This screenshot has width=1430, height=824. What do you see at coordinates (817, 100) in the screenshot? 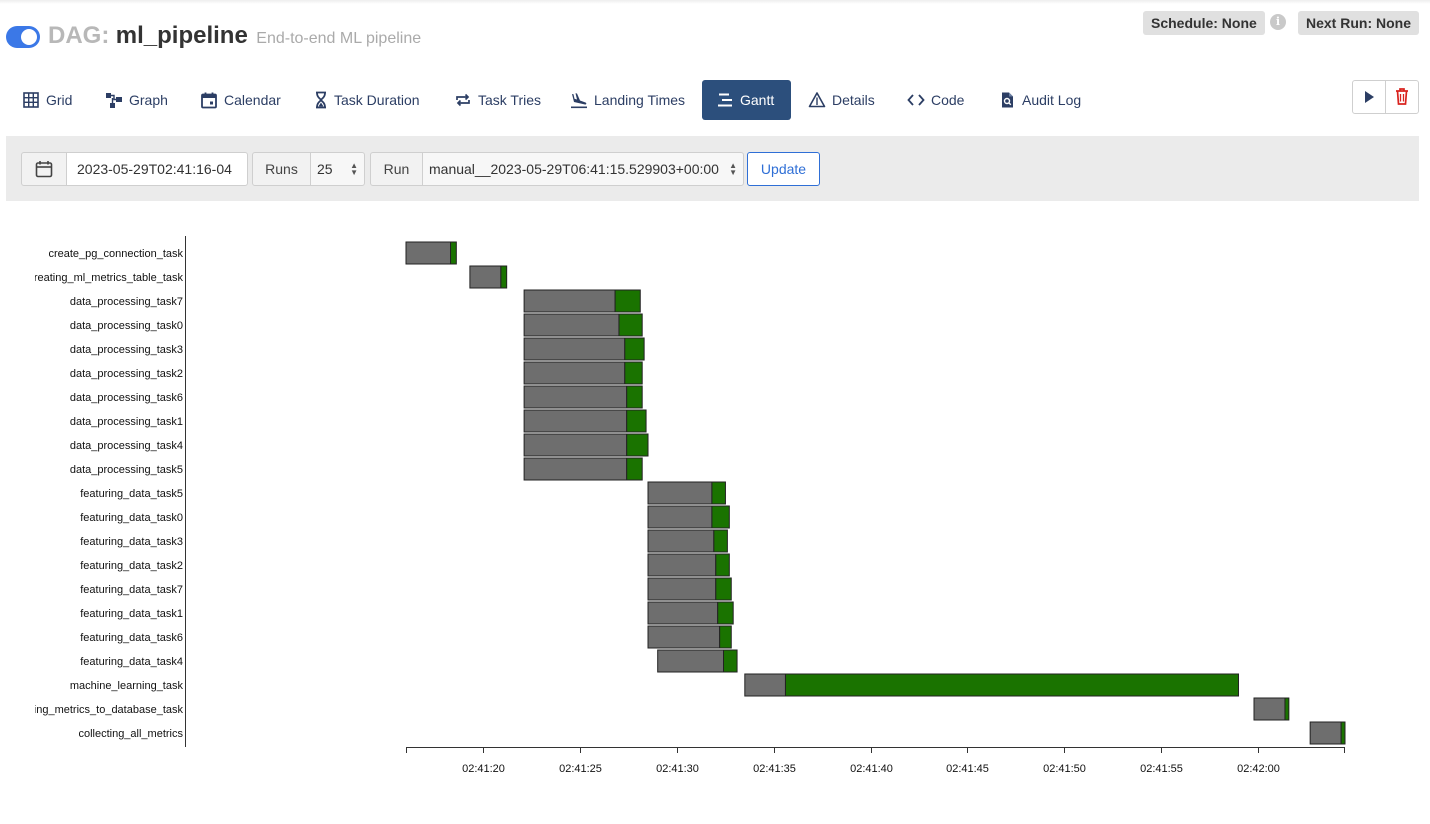
I see `warning-icon` at bounding box center [817, 100].